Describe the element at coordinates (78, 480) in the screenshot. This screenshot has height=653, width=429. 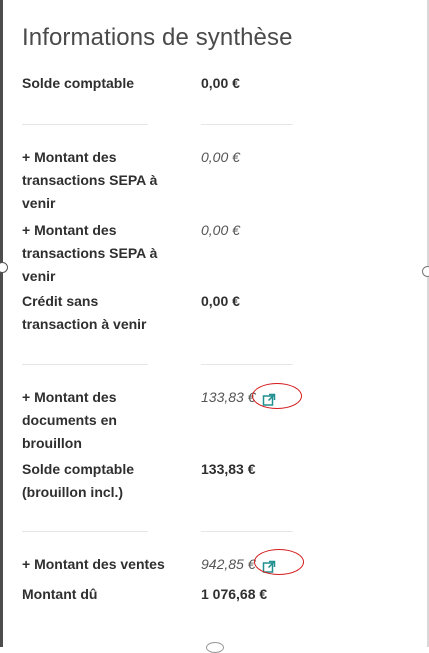
I see `row-label: Solde comptable (brouillon incl.)` at that location.